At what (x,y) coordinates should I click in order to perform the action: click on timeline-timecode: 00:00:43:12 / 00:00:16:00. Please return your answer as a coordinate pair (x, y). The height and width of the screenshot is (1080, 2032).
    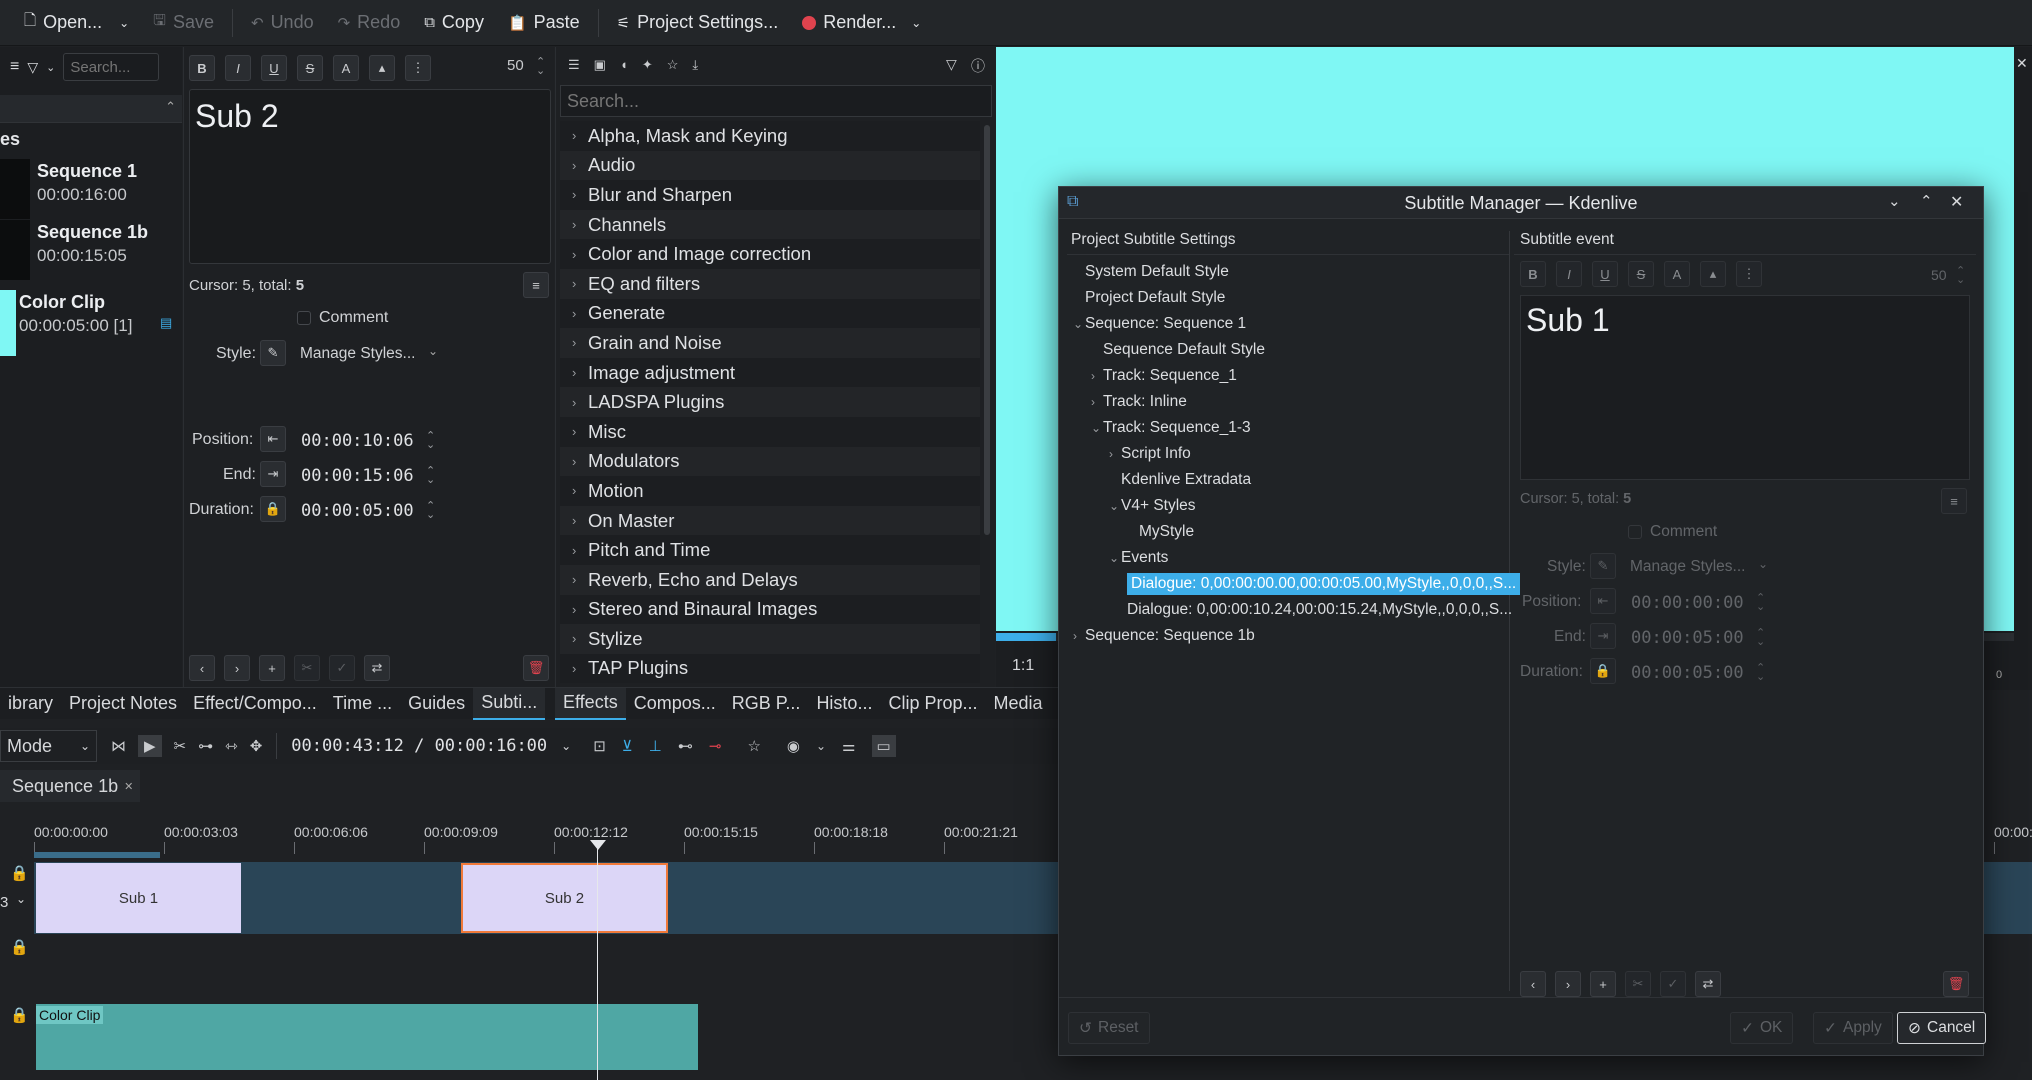
    Looking at the image, I should click on (419, 746).